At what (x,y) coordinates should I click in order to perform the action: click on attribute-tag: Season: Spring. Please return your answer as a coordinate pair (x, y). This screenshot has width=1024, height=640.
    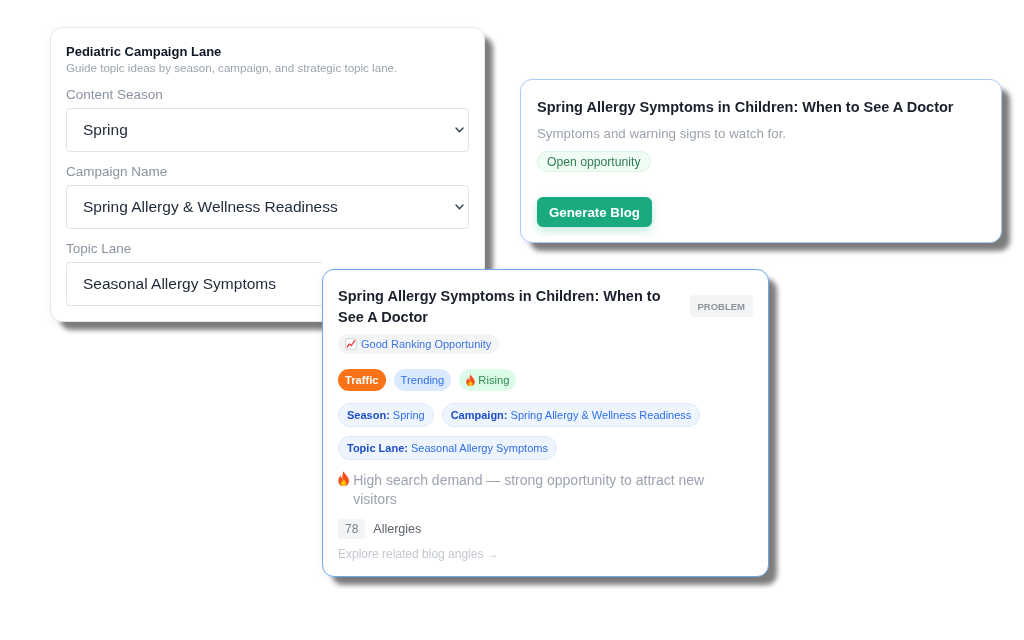
    Looking at the image, I should click on (386, 415).